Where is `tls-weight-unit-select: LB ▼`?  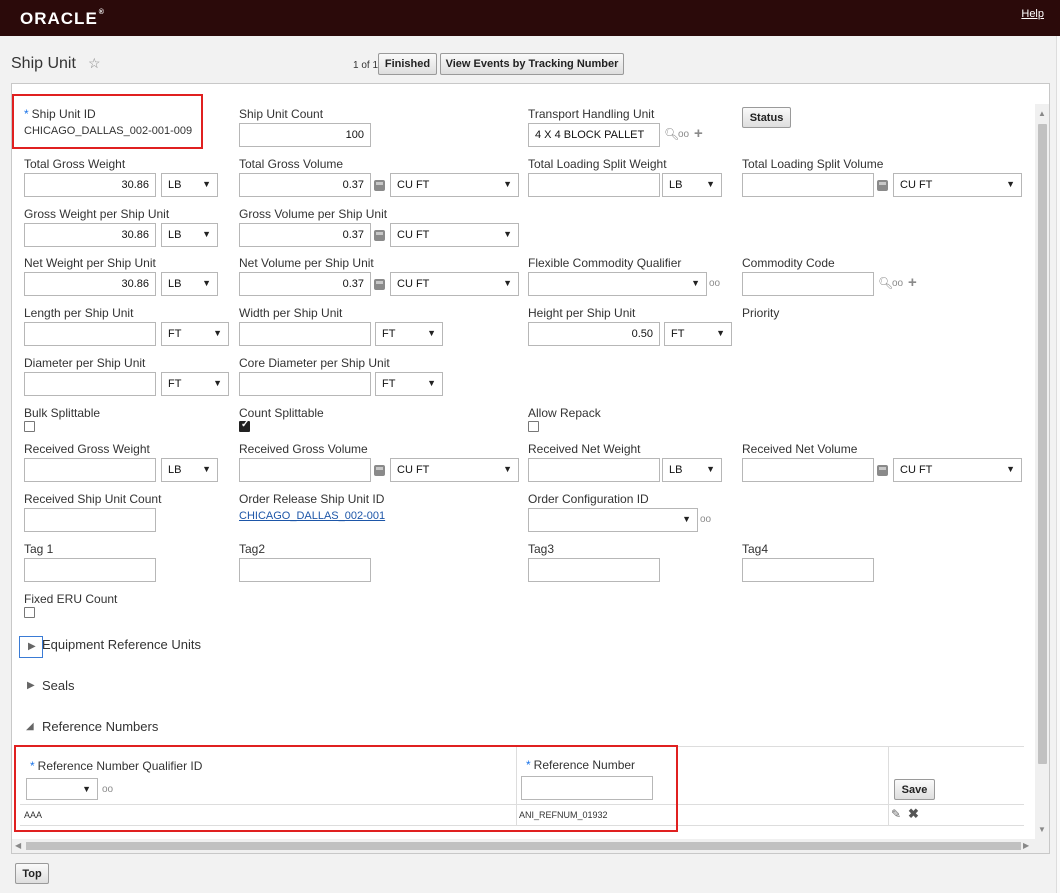 tls-weight-unit-select: LB ▼ is located at coordinates (692, 185).